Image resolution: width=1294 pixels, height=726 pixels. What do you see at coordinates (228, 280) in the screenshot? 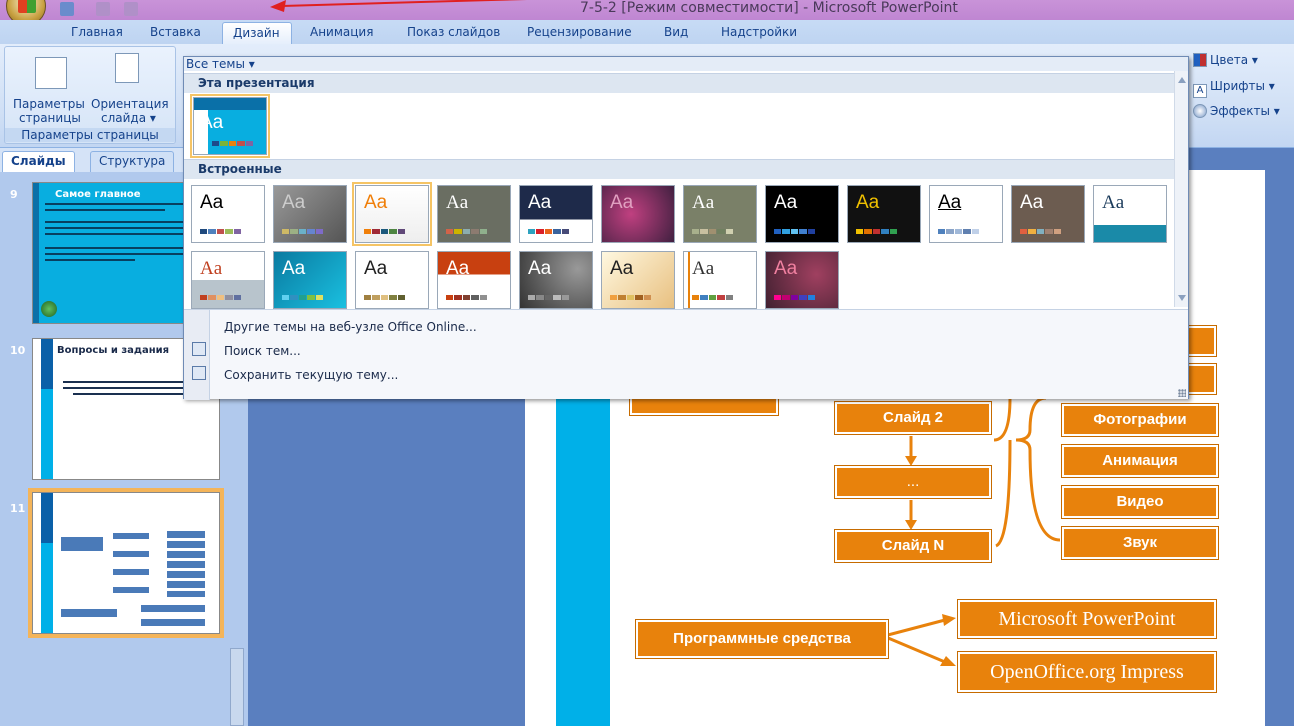
I see `theme-oriel: Aa` at bounding box center [228, 280].